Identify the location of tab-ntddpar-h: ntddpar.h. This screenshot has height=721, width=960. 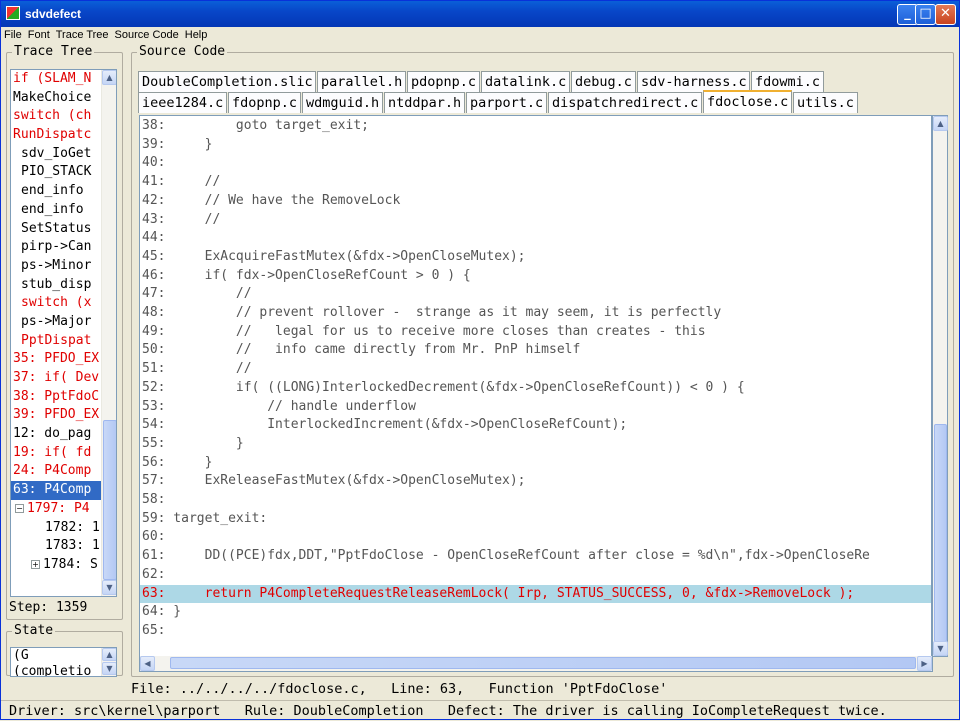
(424, 102).